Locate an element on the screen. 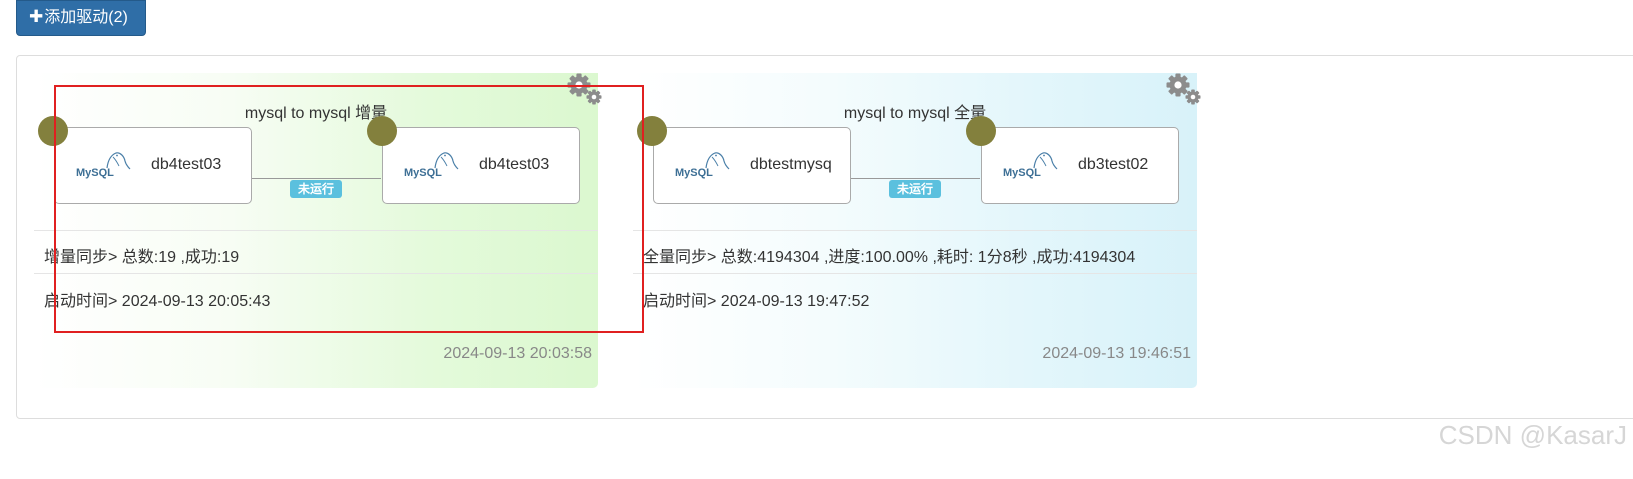 This screenshot has width=1633, height=479. watermark: CSDN @KasarJ is located at coordinates (1532, 435).